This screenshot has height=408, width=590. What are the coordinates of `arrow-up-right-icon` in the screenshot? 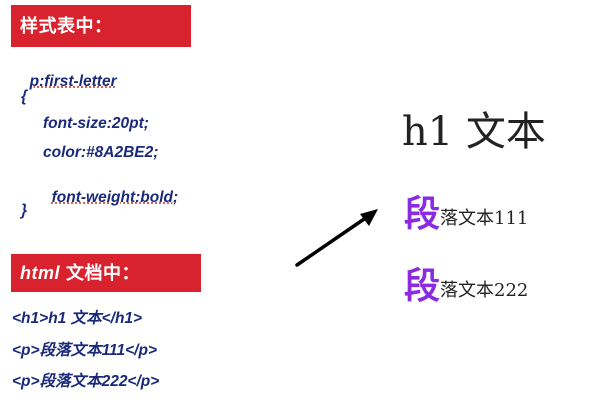 It's located at (336, 238).